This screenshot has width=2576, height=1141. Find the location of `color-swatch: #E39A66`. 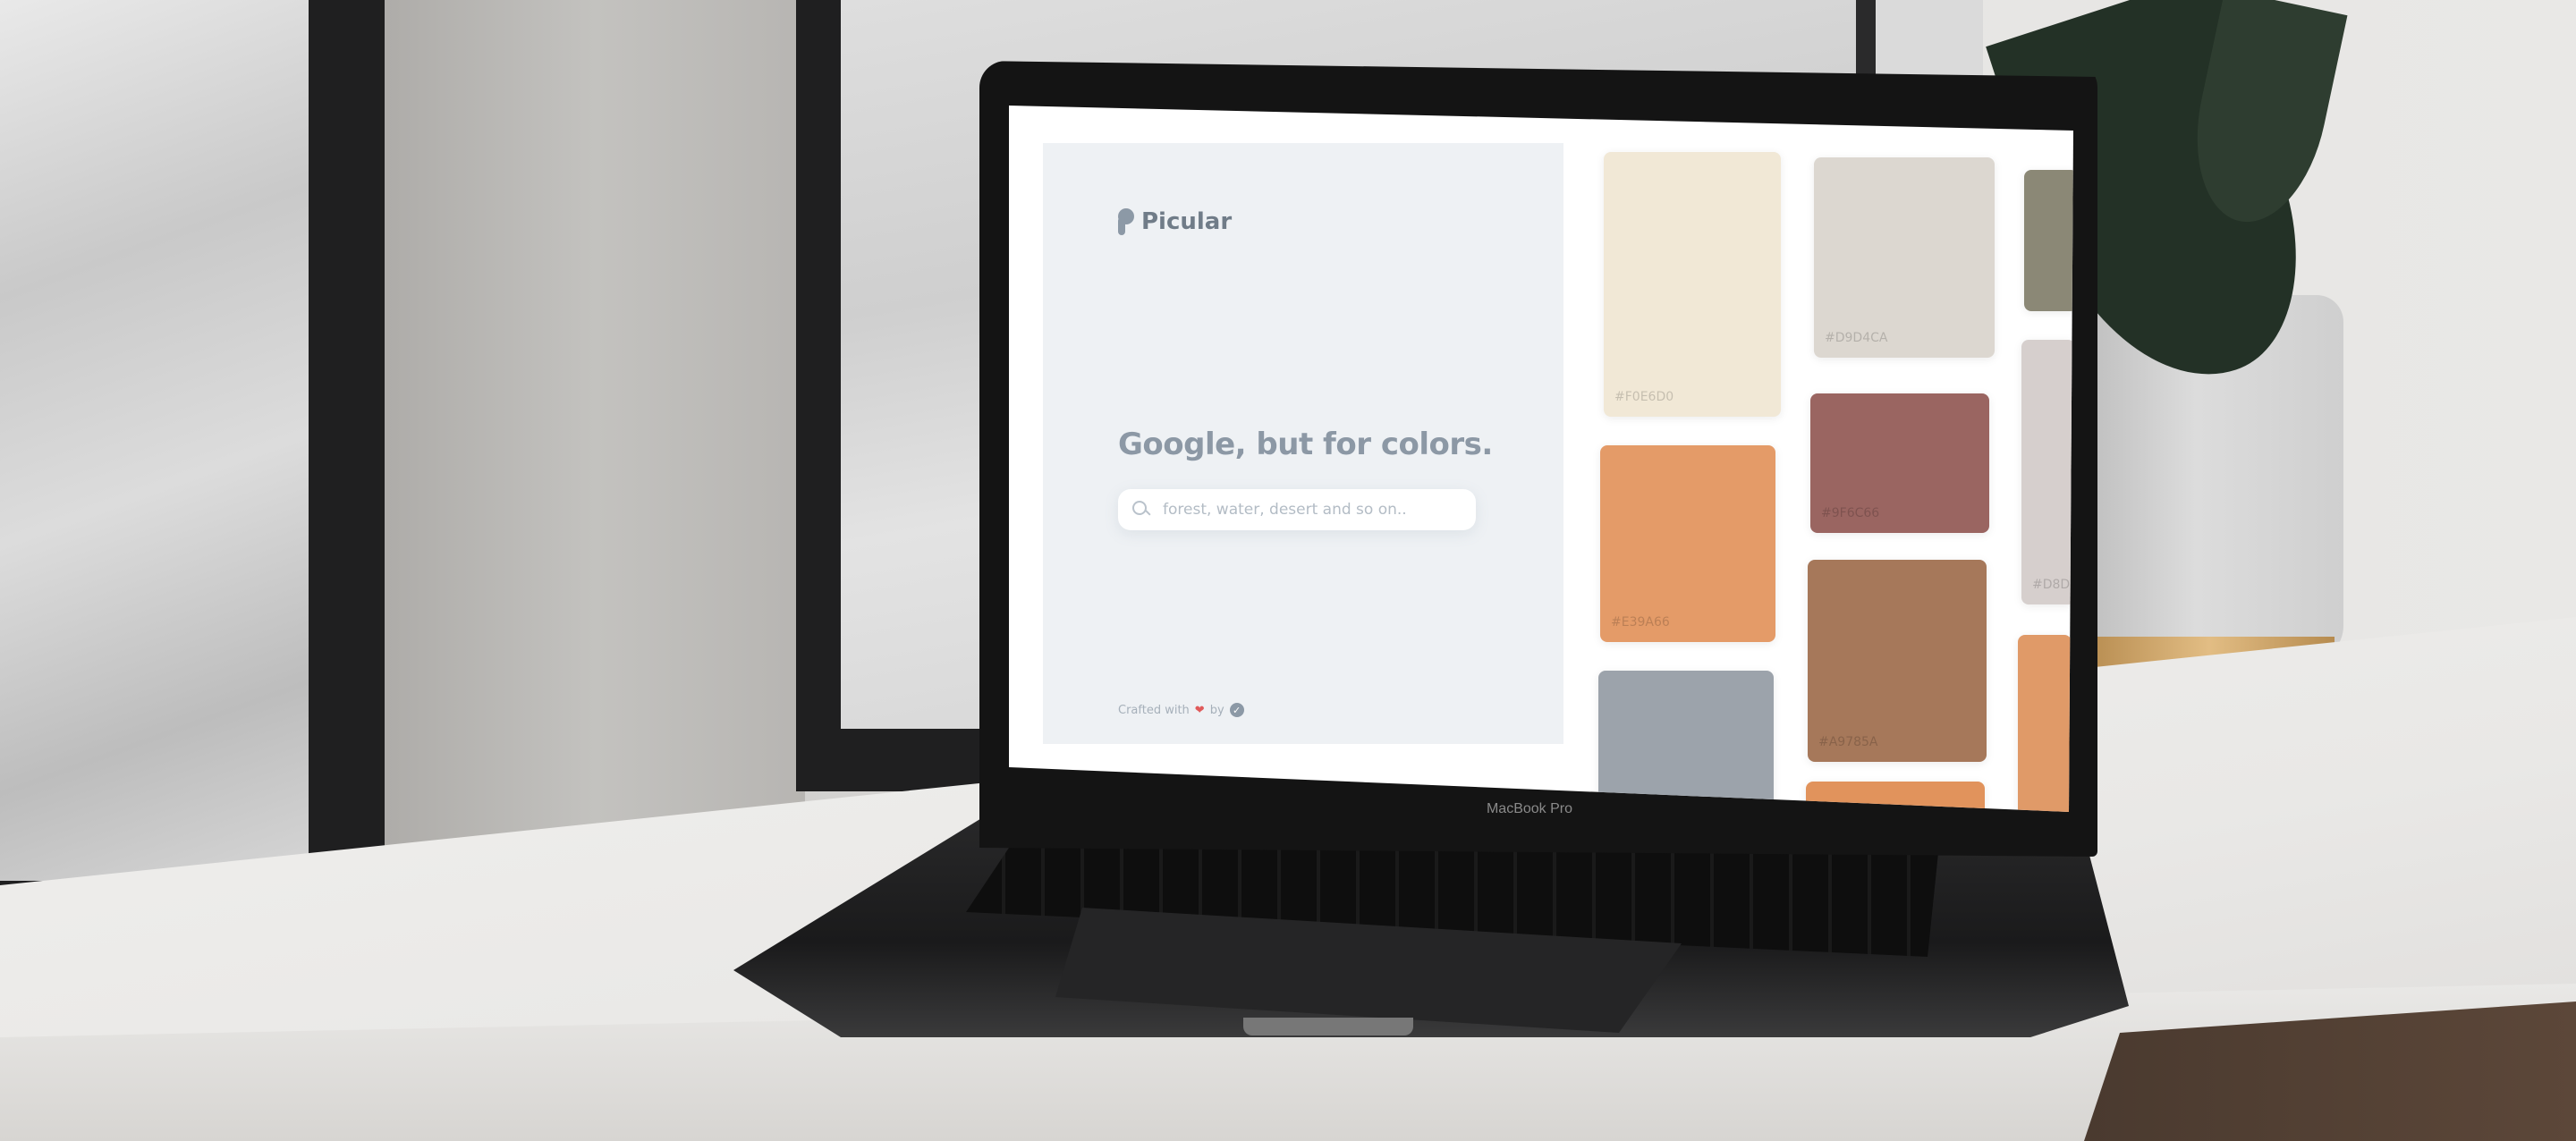

color-swatch: #E39A66 is located at coordinates (1687, 543).